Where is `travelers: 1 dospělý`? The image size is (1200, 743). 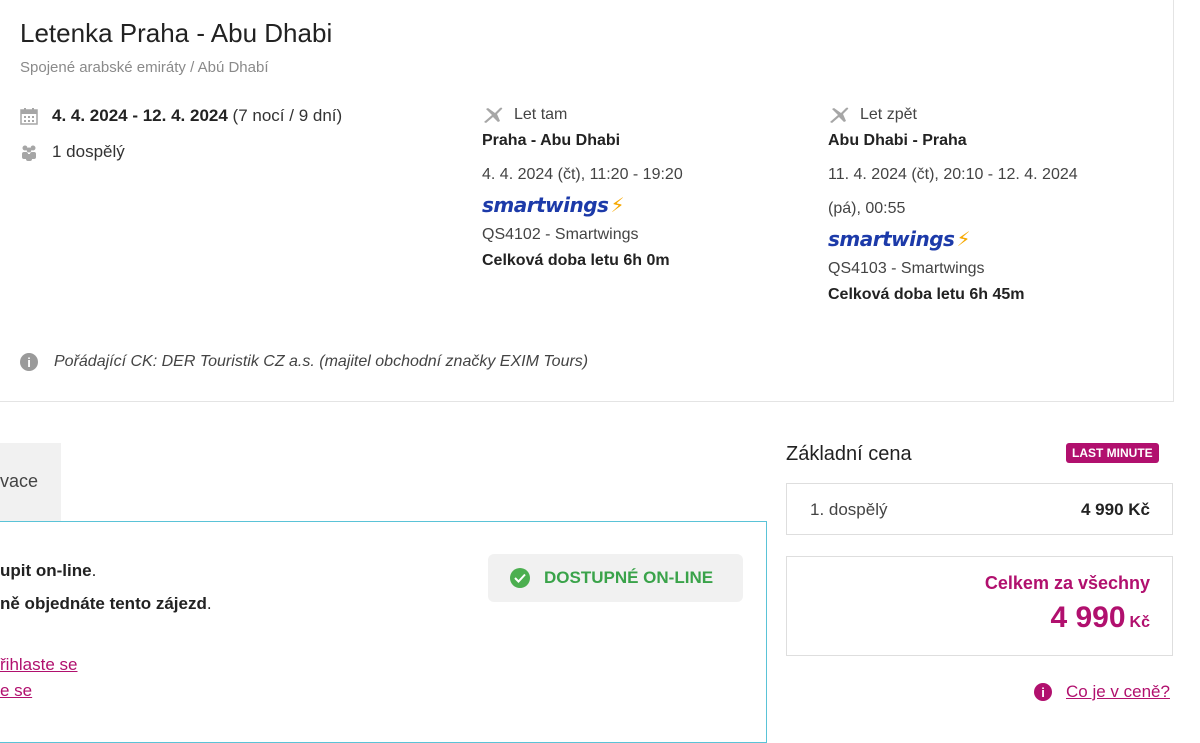
travelers: 1 dospělý is located at coordinates (72, 152).